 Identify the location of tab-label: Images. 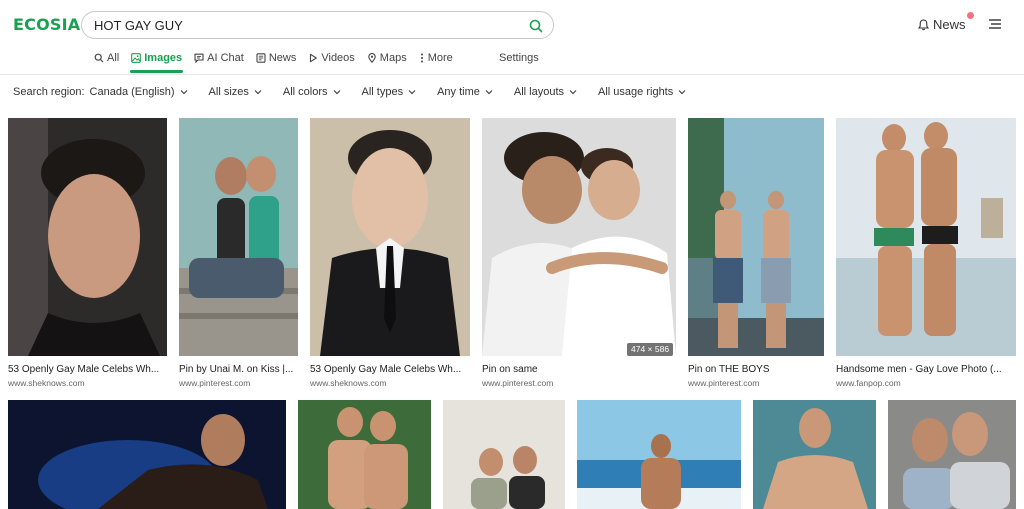
(163, 58).